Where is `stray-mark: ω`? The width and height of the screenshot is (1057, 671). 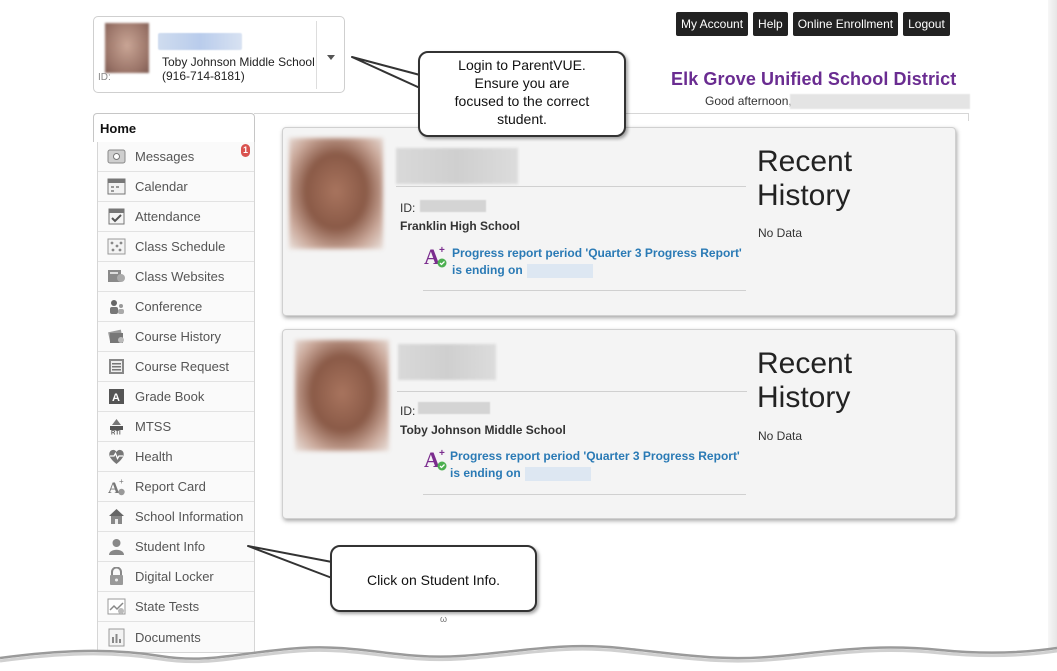 stray-mark: ω is located at coordinates (444, 619).